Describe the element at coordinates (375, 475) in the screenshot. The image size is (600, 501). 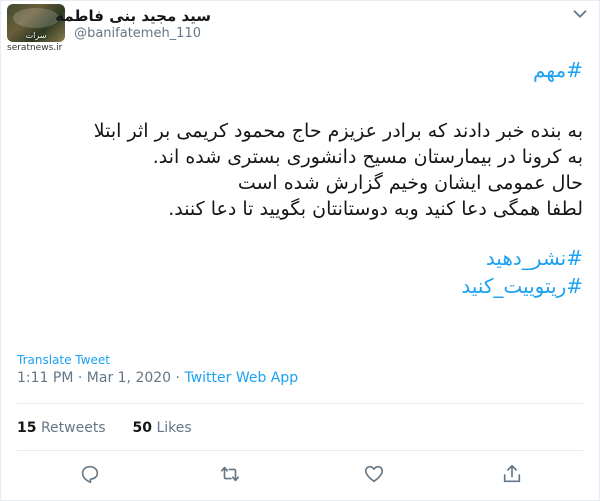
I see `like-icon` at that location.